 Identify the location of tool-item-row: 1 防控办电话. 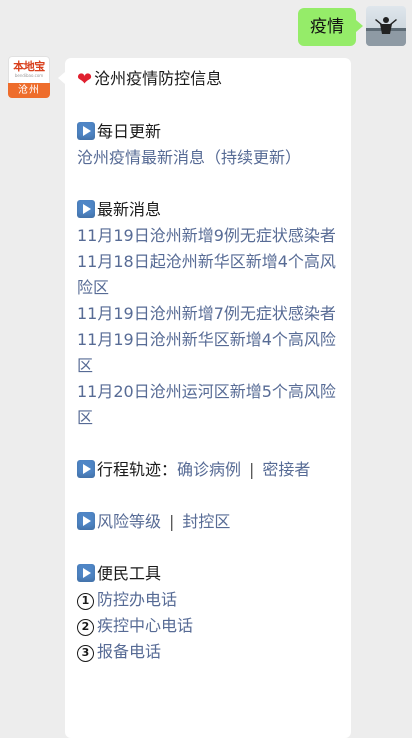
(208, 600).